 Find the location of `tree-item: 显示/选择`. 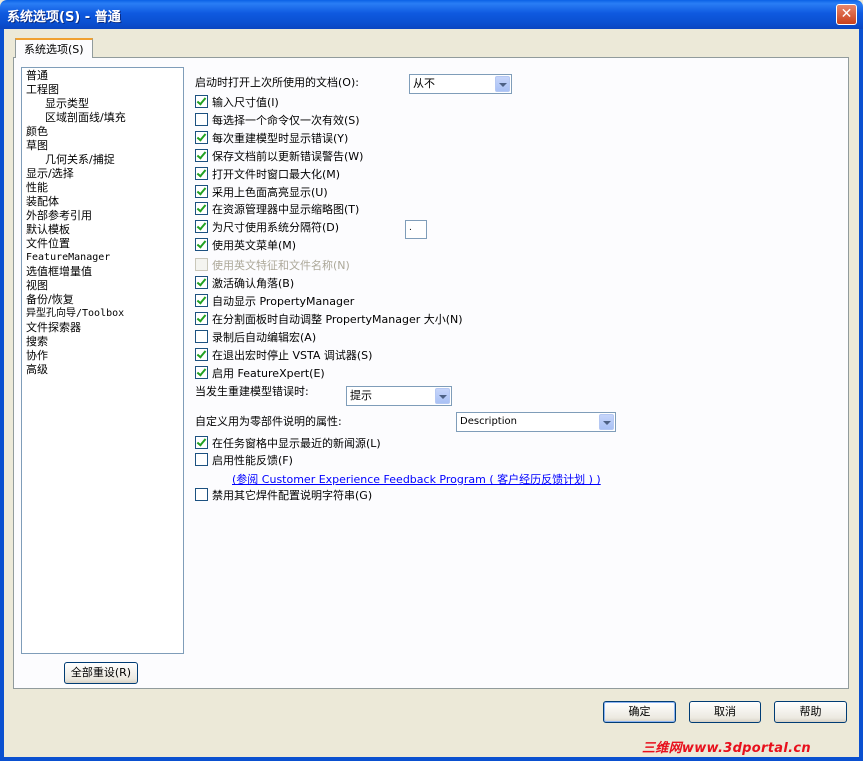

tree-item: 显示/选择 is located at coordinates (104, 174).